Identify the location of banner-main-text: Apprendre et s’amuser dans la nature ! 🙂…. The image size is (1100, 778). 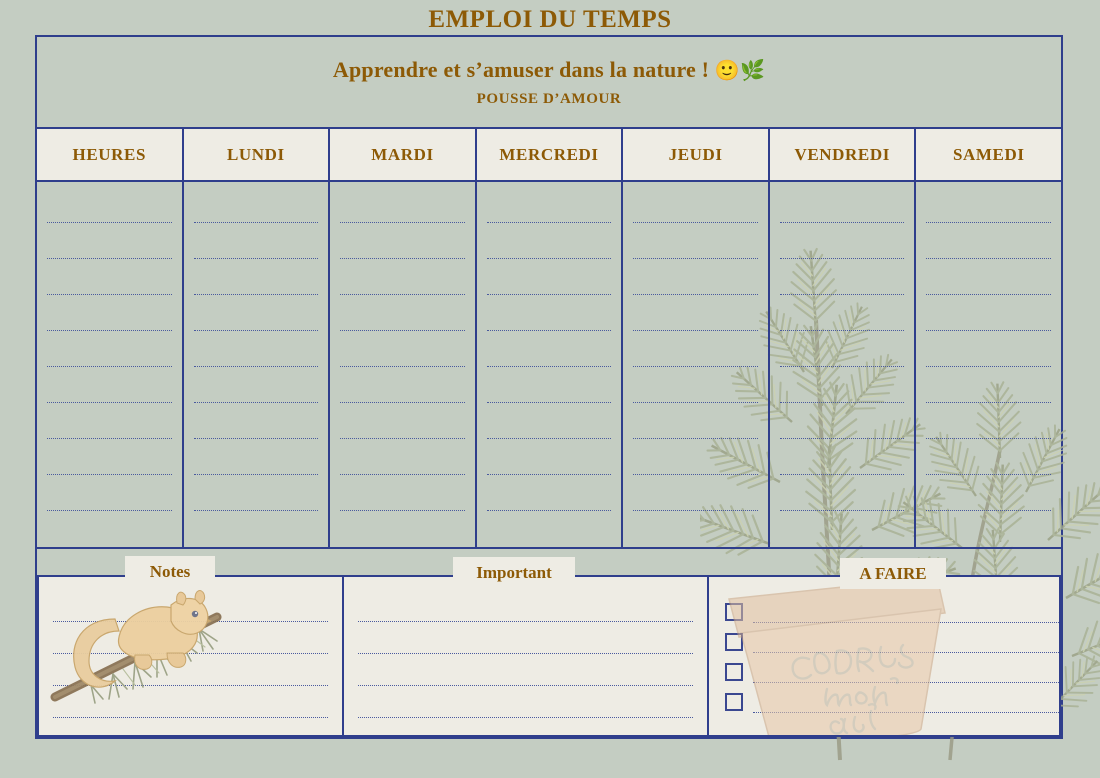
(549, 70).